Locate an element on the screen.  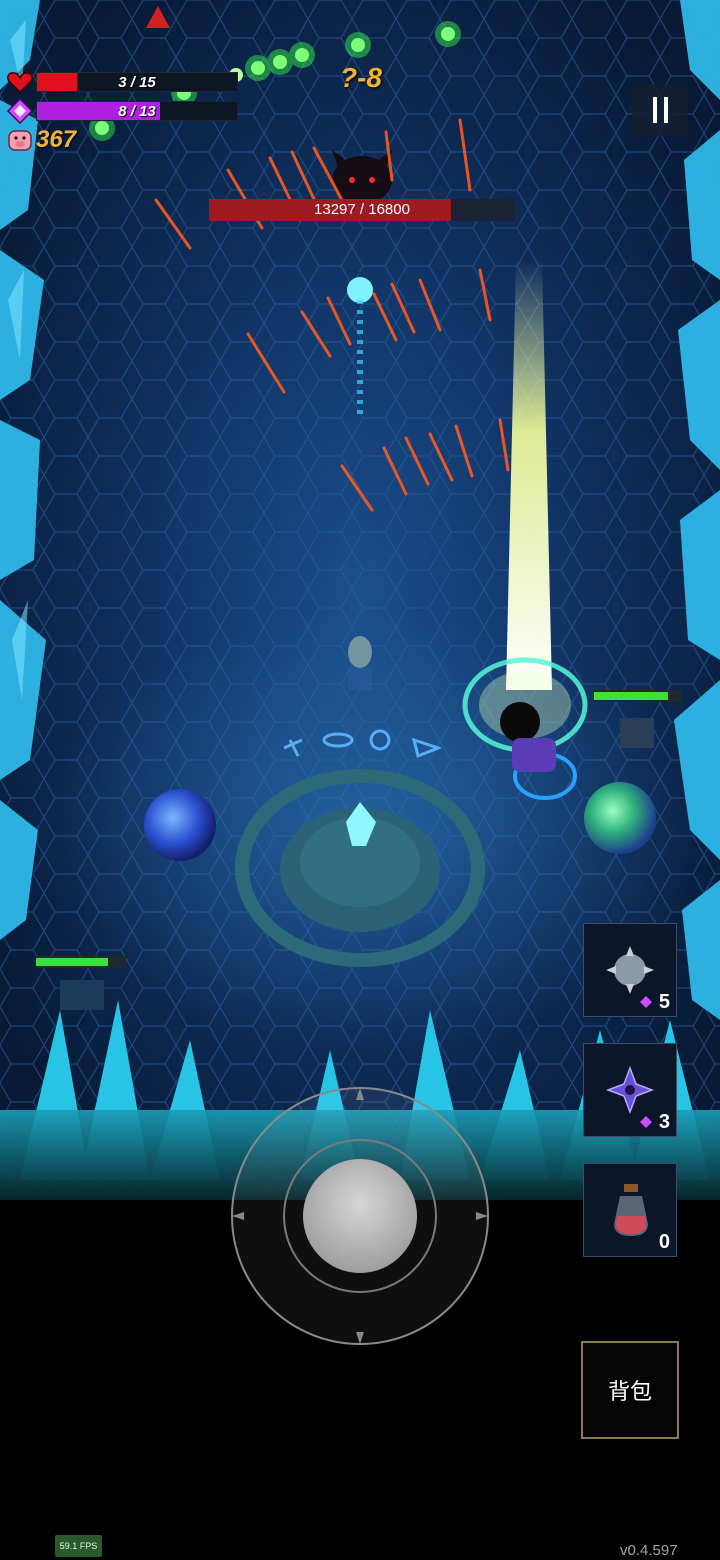
hp-row: 3 / 15 is located at coordinates (122, 82).